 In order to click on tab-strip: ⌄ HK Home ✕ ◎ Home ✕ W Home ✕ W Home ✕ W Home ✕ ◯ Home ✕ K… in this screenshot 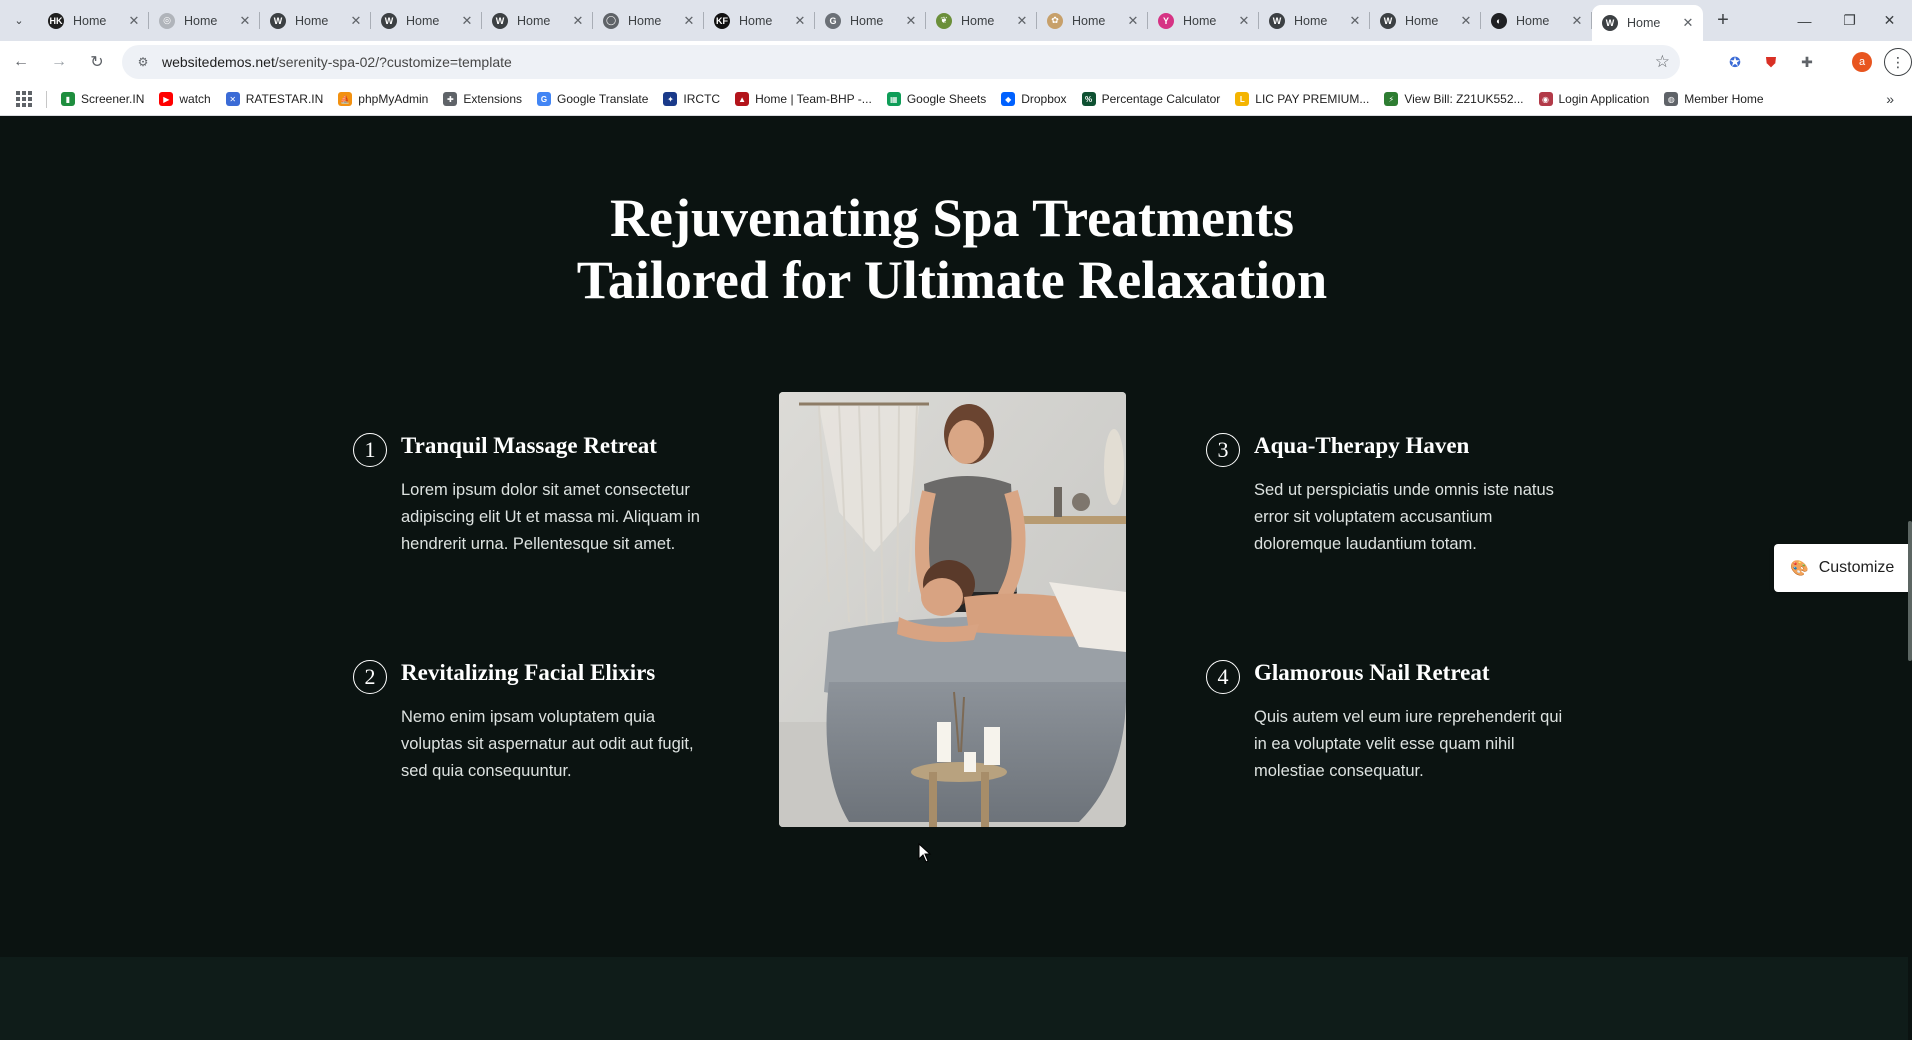, I will do `click(956, 20)`.